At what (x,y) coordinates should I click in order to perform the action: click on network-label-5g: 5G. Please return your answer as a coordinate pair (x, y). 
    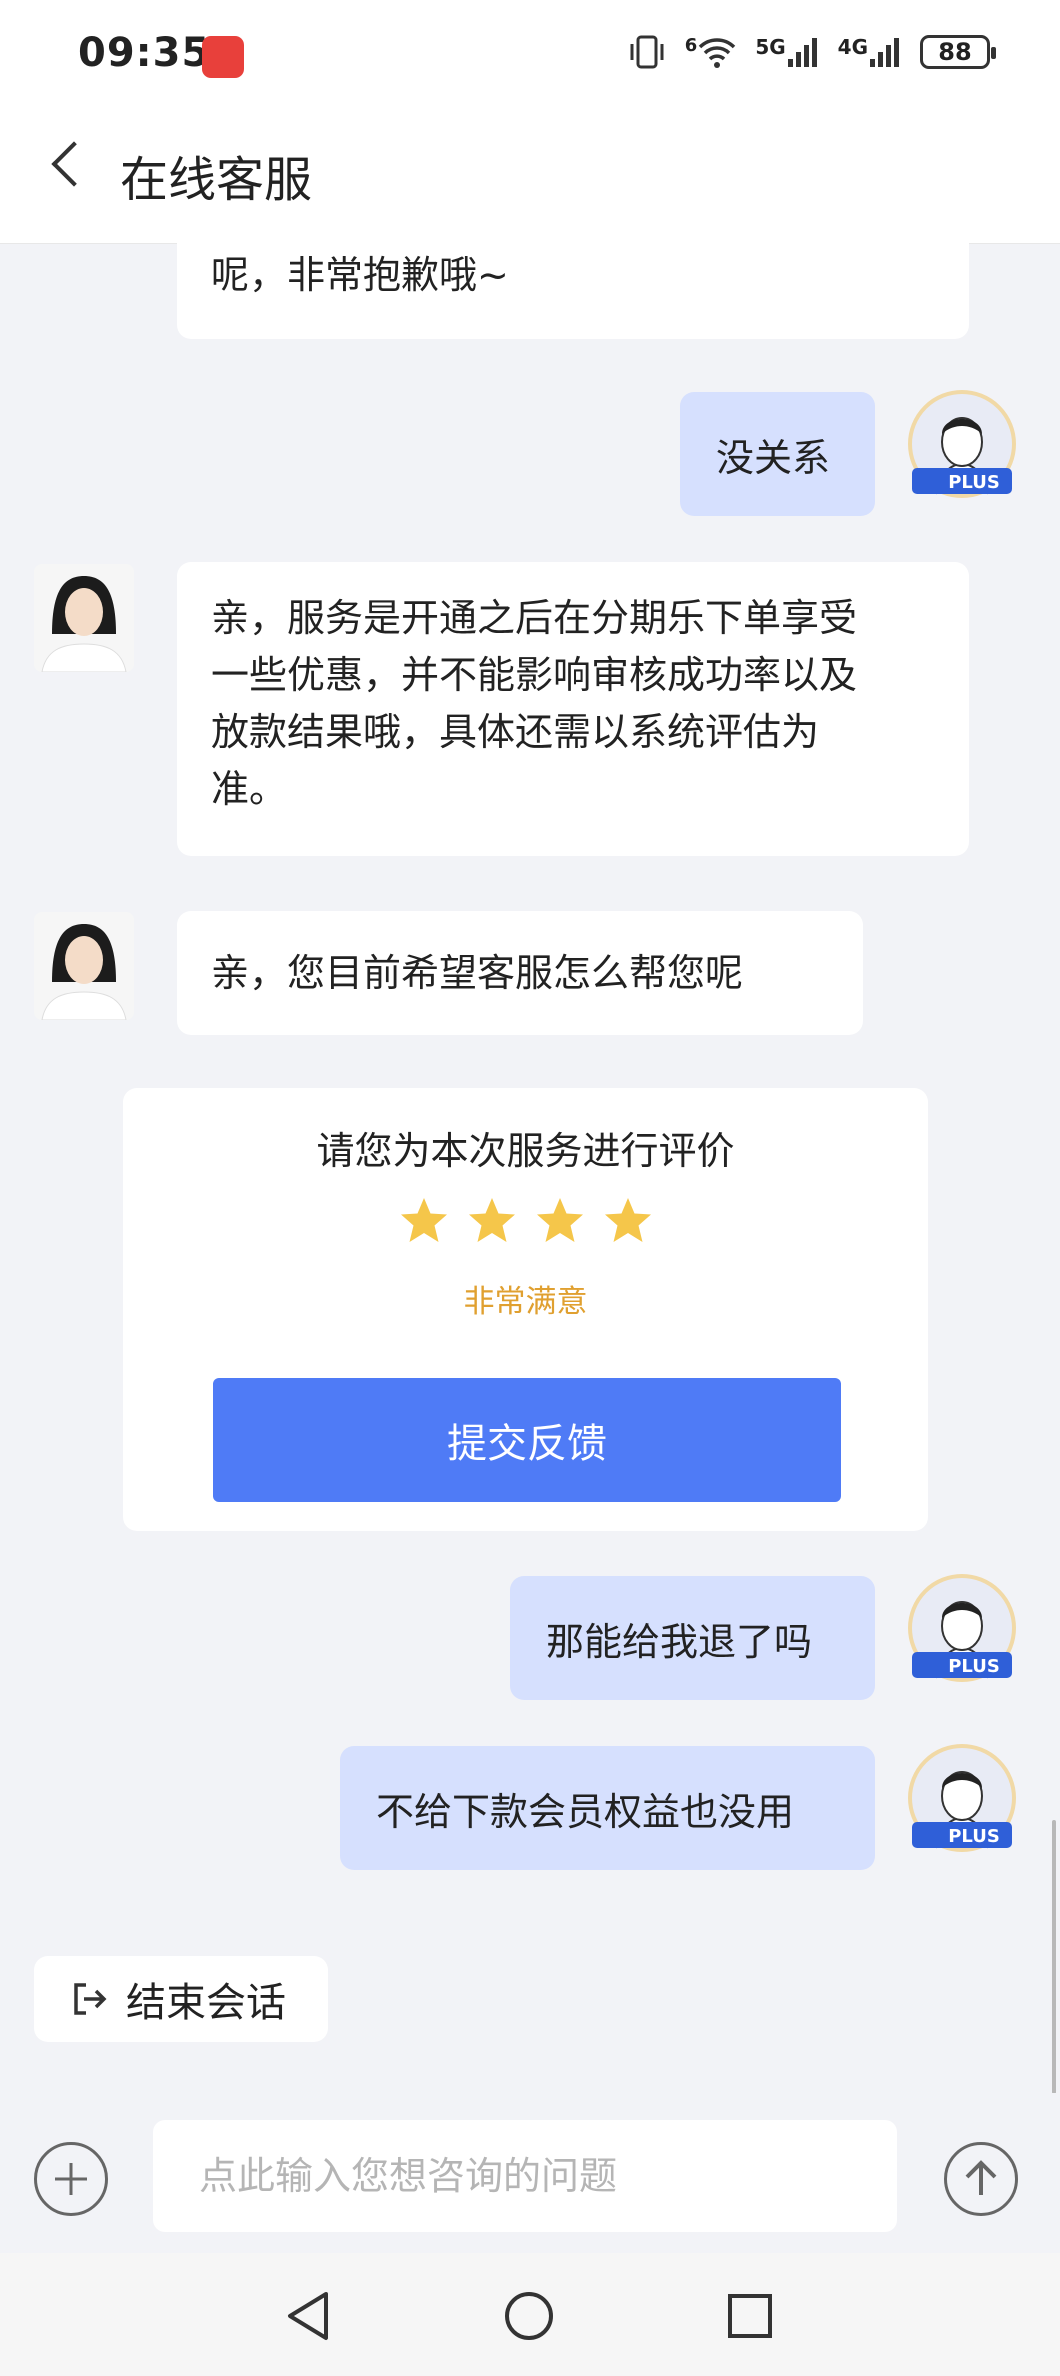
    Looking at the image, I should click on (770, 47).